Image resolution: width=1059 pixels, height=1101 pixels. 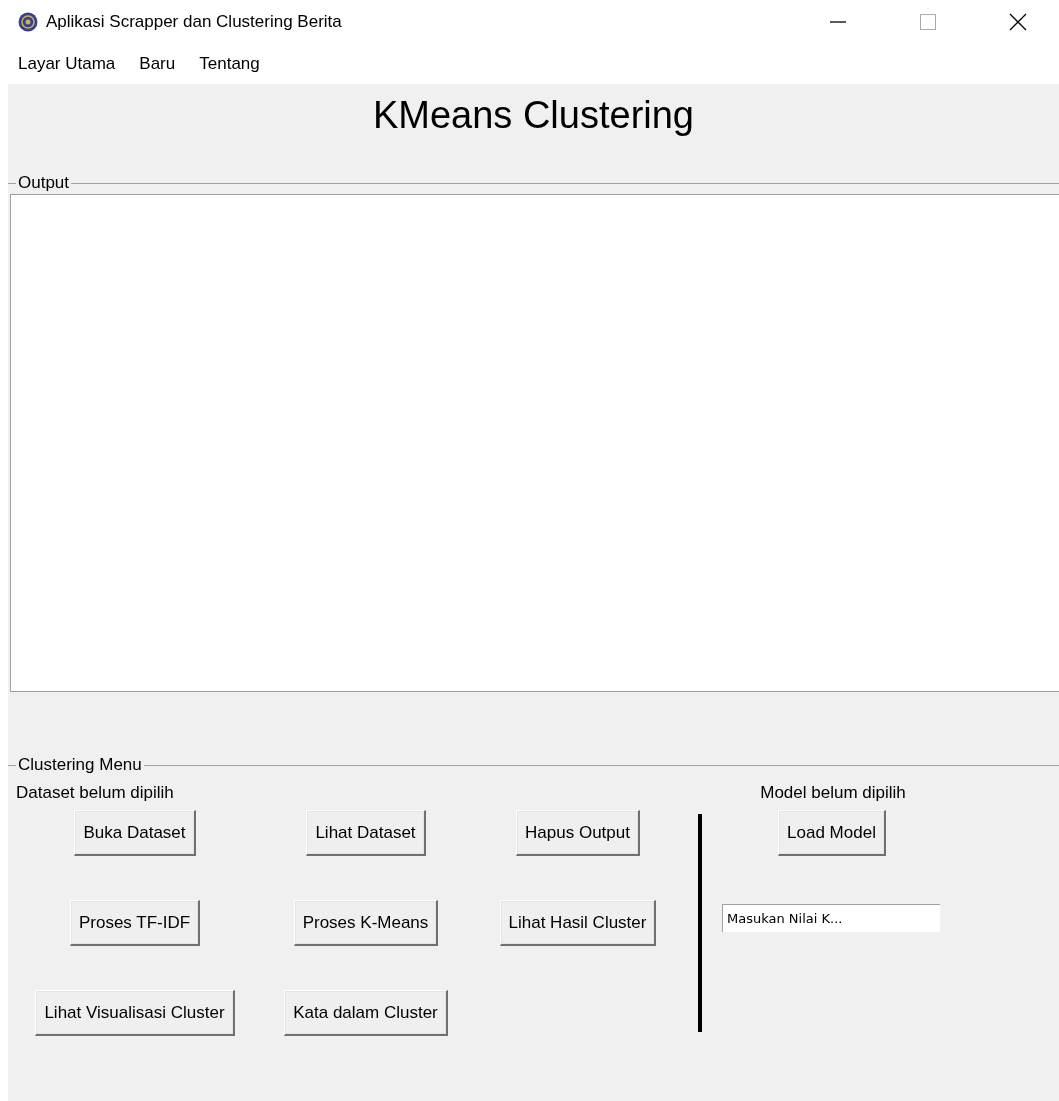 What do you see at coordinates (366, 1013) in the screenshot?
I see `action-button: Kata dalam Cluster` at bounding box center [366, 1013].